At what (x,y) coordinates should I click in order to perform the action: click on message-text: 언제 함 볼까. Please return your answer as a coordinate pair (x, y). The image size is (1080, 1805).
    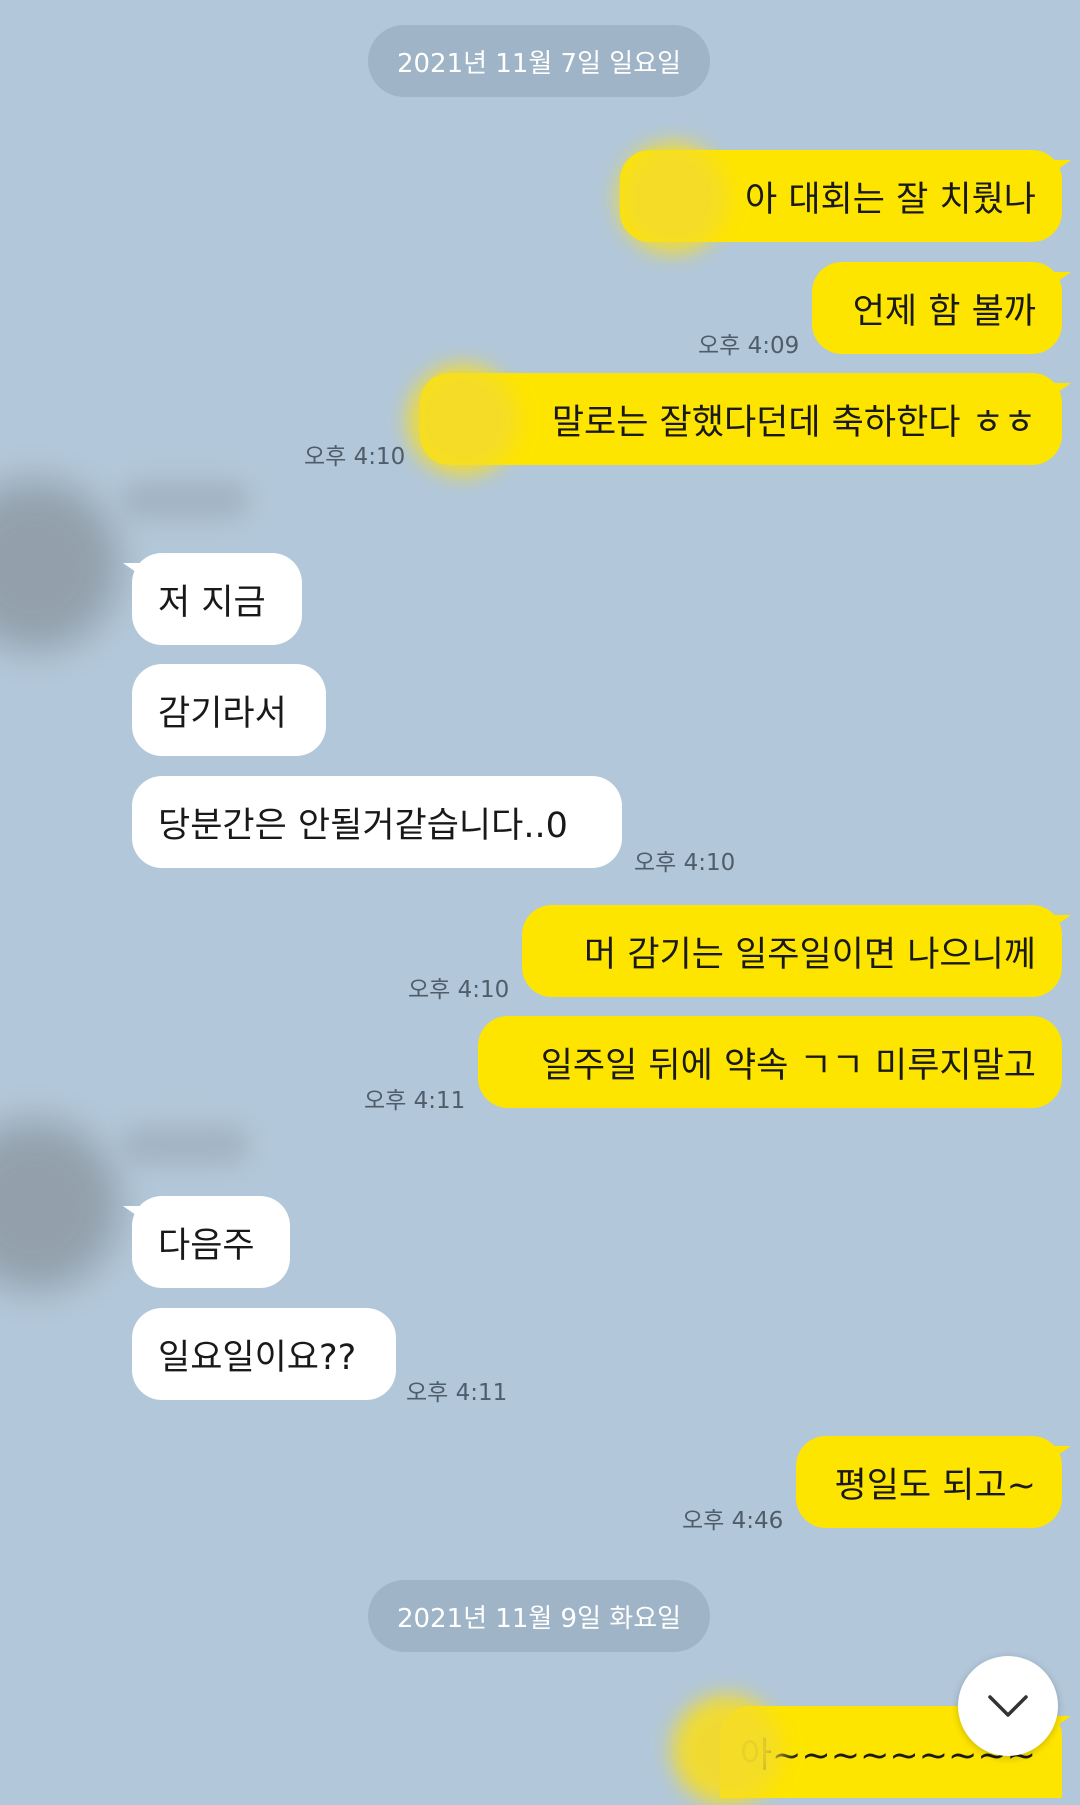
    Looking at the image, I should click on (944, 311).